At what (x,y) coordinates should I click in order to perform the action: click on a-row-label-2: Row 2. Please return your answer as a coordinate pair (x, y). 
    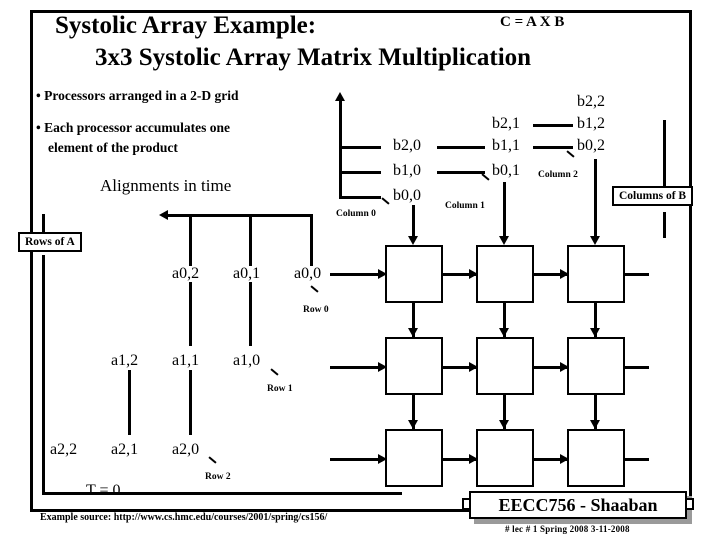
    Looking at the image, I should click on (218, 477).